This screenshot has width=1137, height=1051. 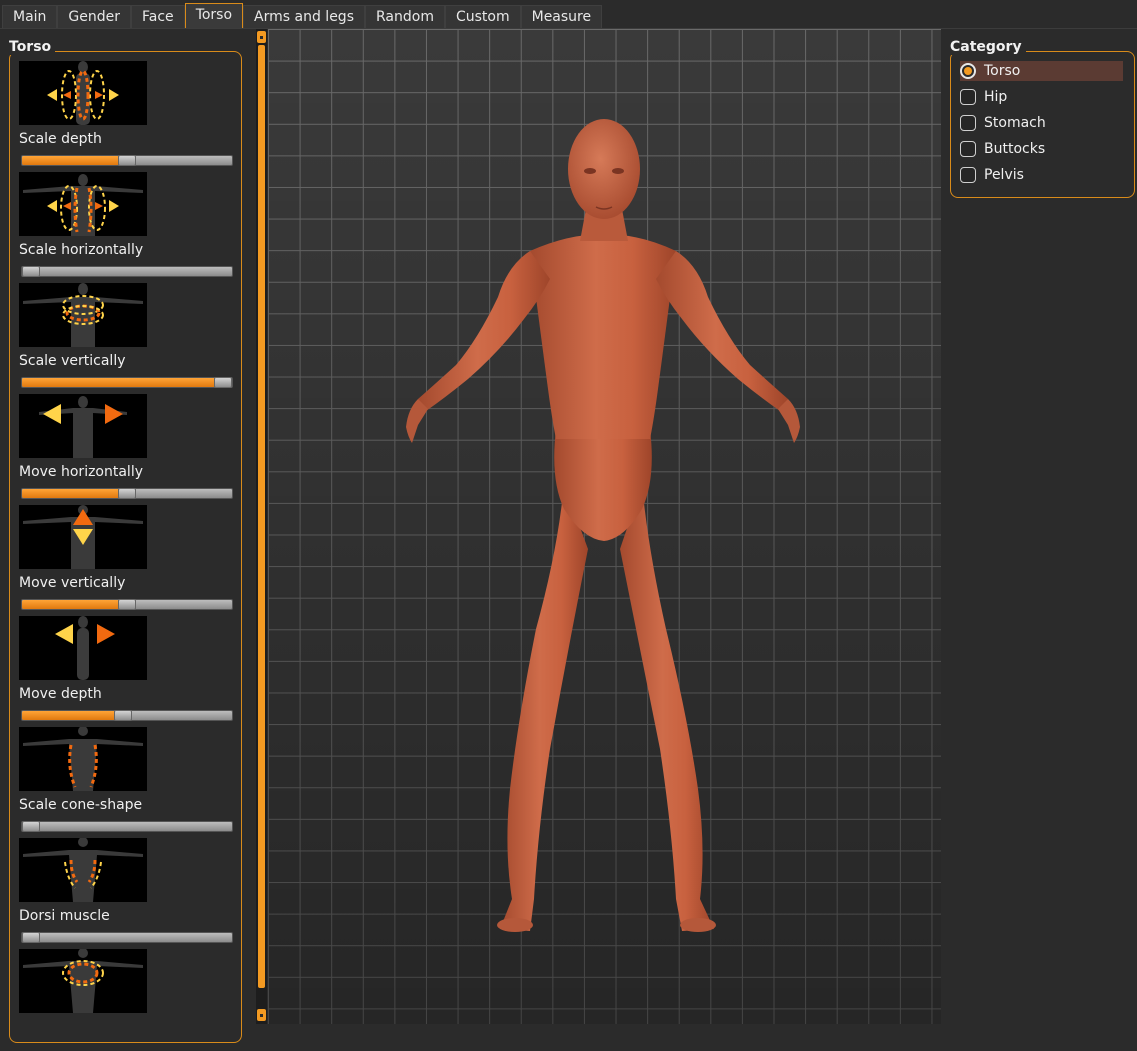 I want to click on move-vertically-thumbnail, so click(x=83, y=537).